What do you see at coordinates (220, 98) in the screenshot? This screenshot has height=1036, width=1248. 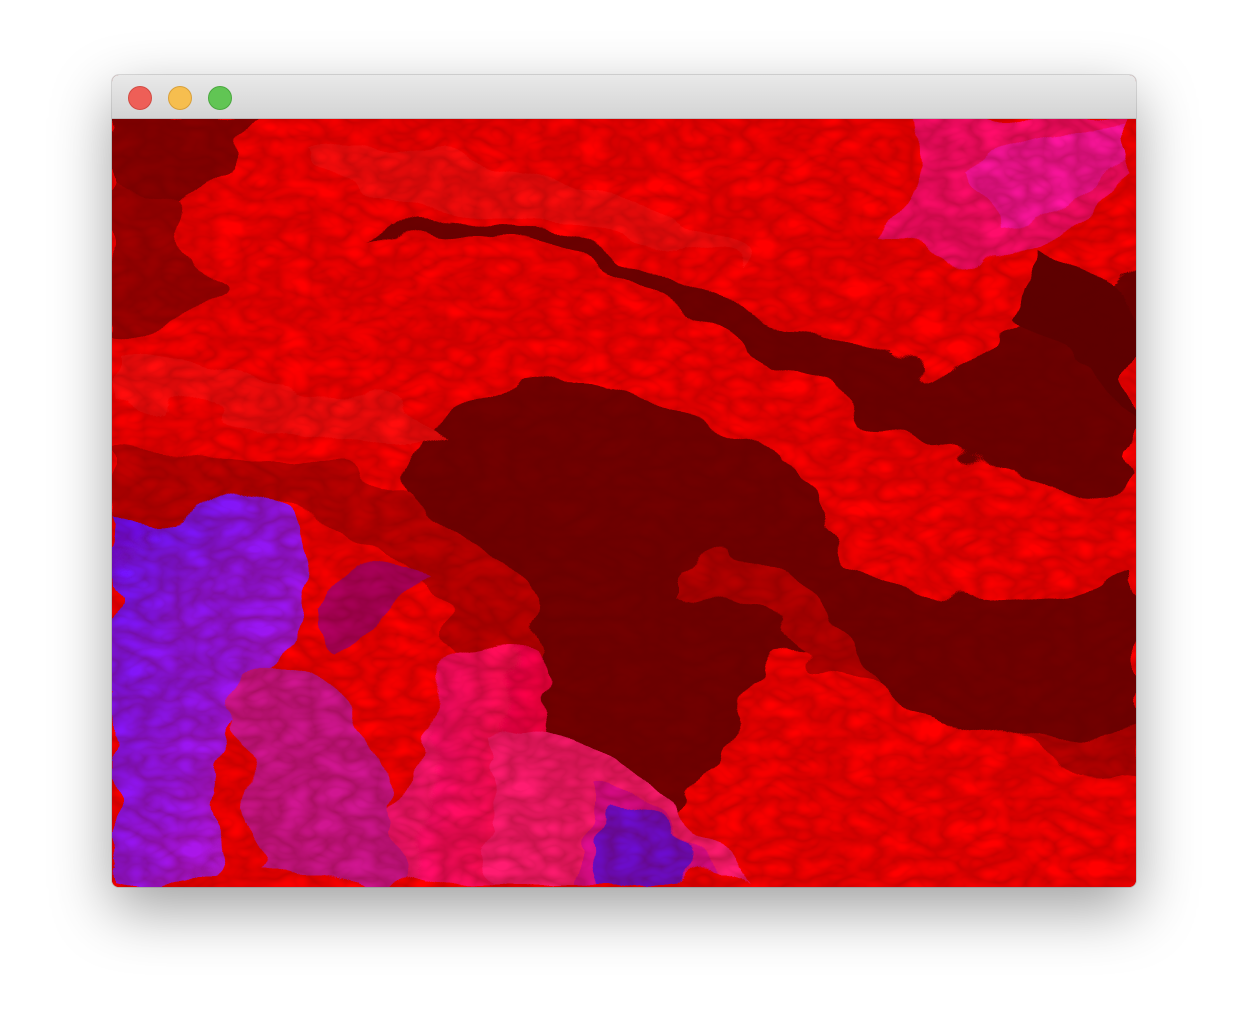 I see `zoom-button` at bounding box center [220, 98].